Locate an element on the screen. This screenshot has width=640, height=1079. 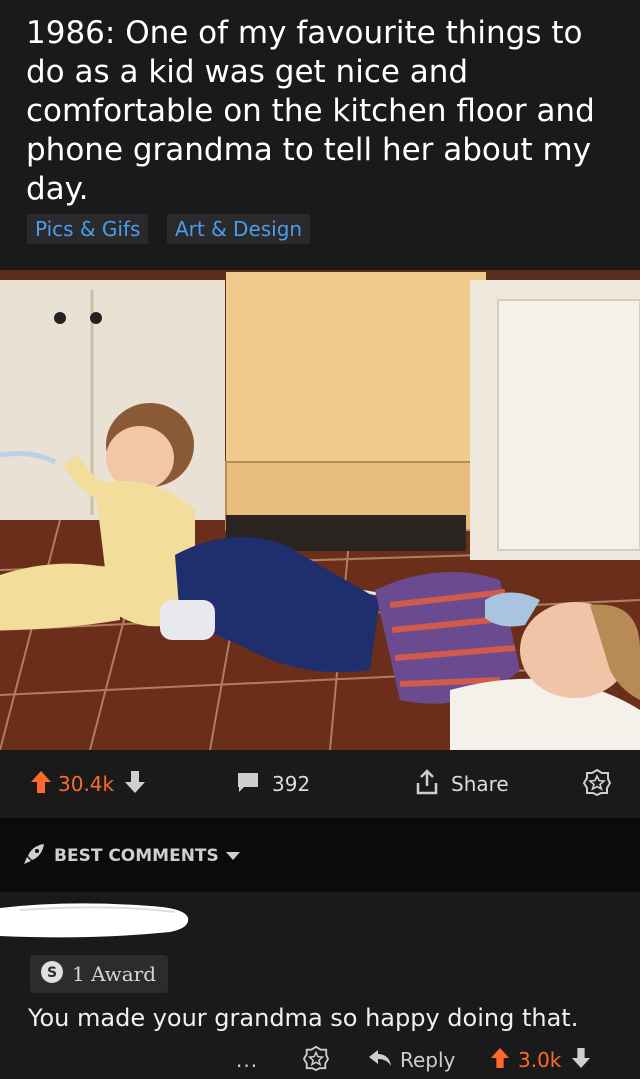
svg-text: S is located at coordinates (52, 973).